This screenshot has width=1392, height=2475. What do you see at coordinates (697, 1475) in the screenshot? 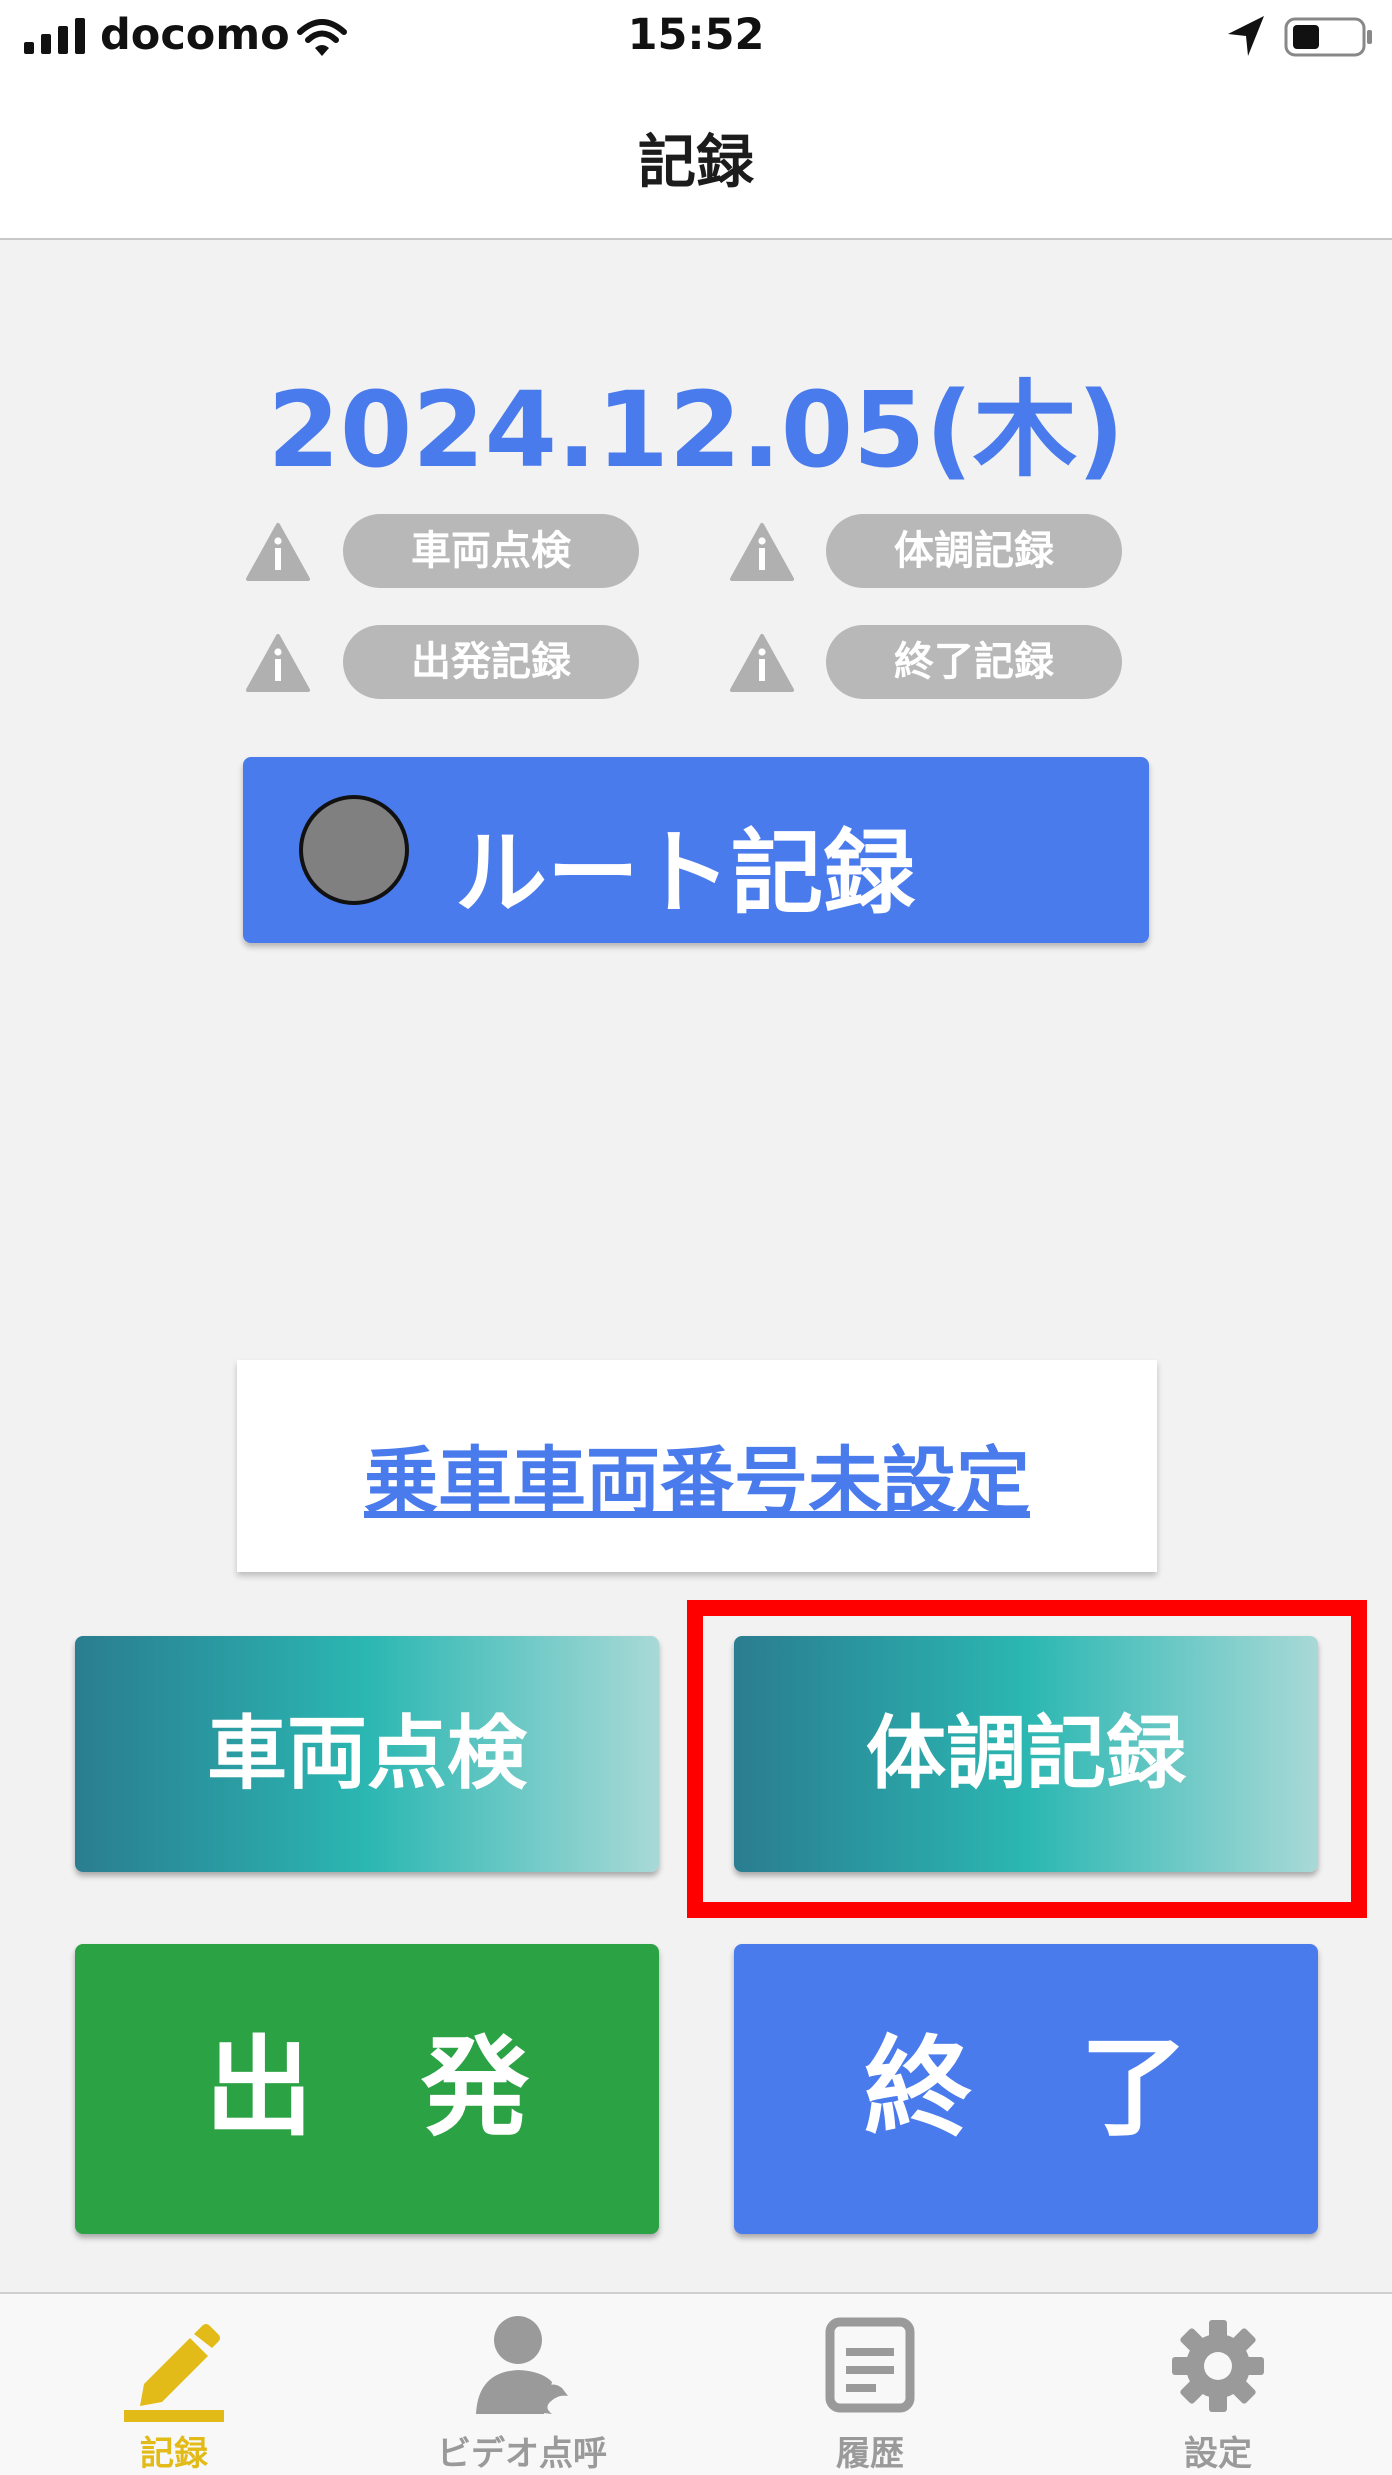
I see `vehicle-number-link: 乗車車両番号未設定` at bounding box center [697, 1475].